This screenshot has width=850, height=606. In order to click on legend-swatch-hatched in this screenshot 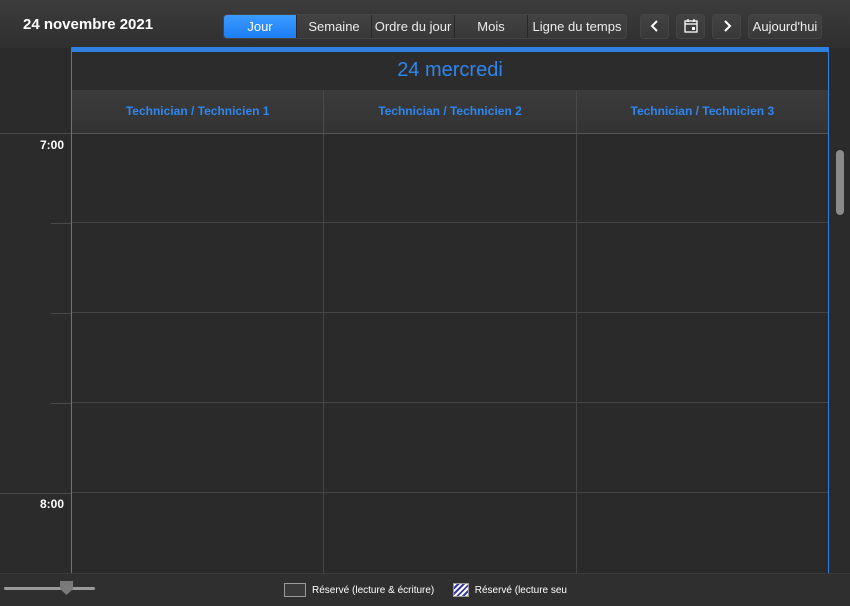, I will do `click(461, 590)`.